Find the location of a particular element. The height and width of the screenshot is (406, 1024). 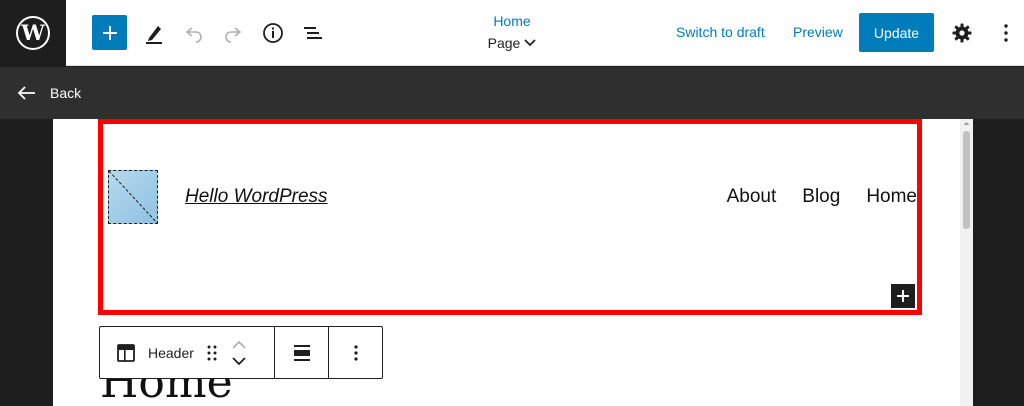

redo-icon is located at coordinates (233, 35).